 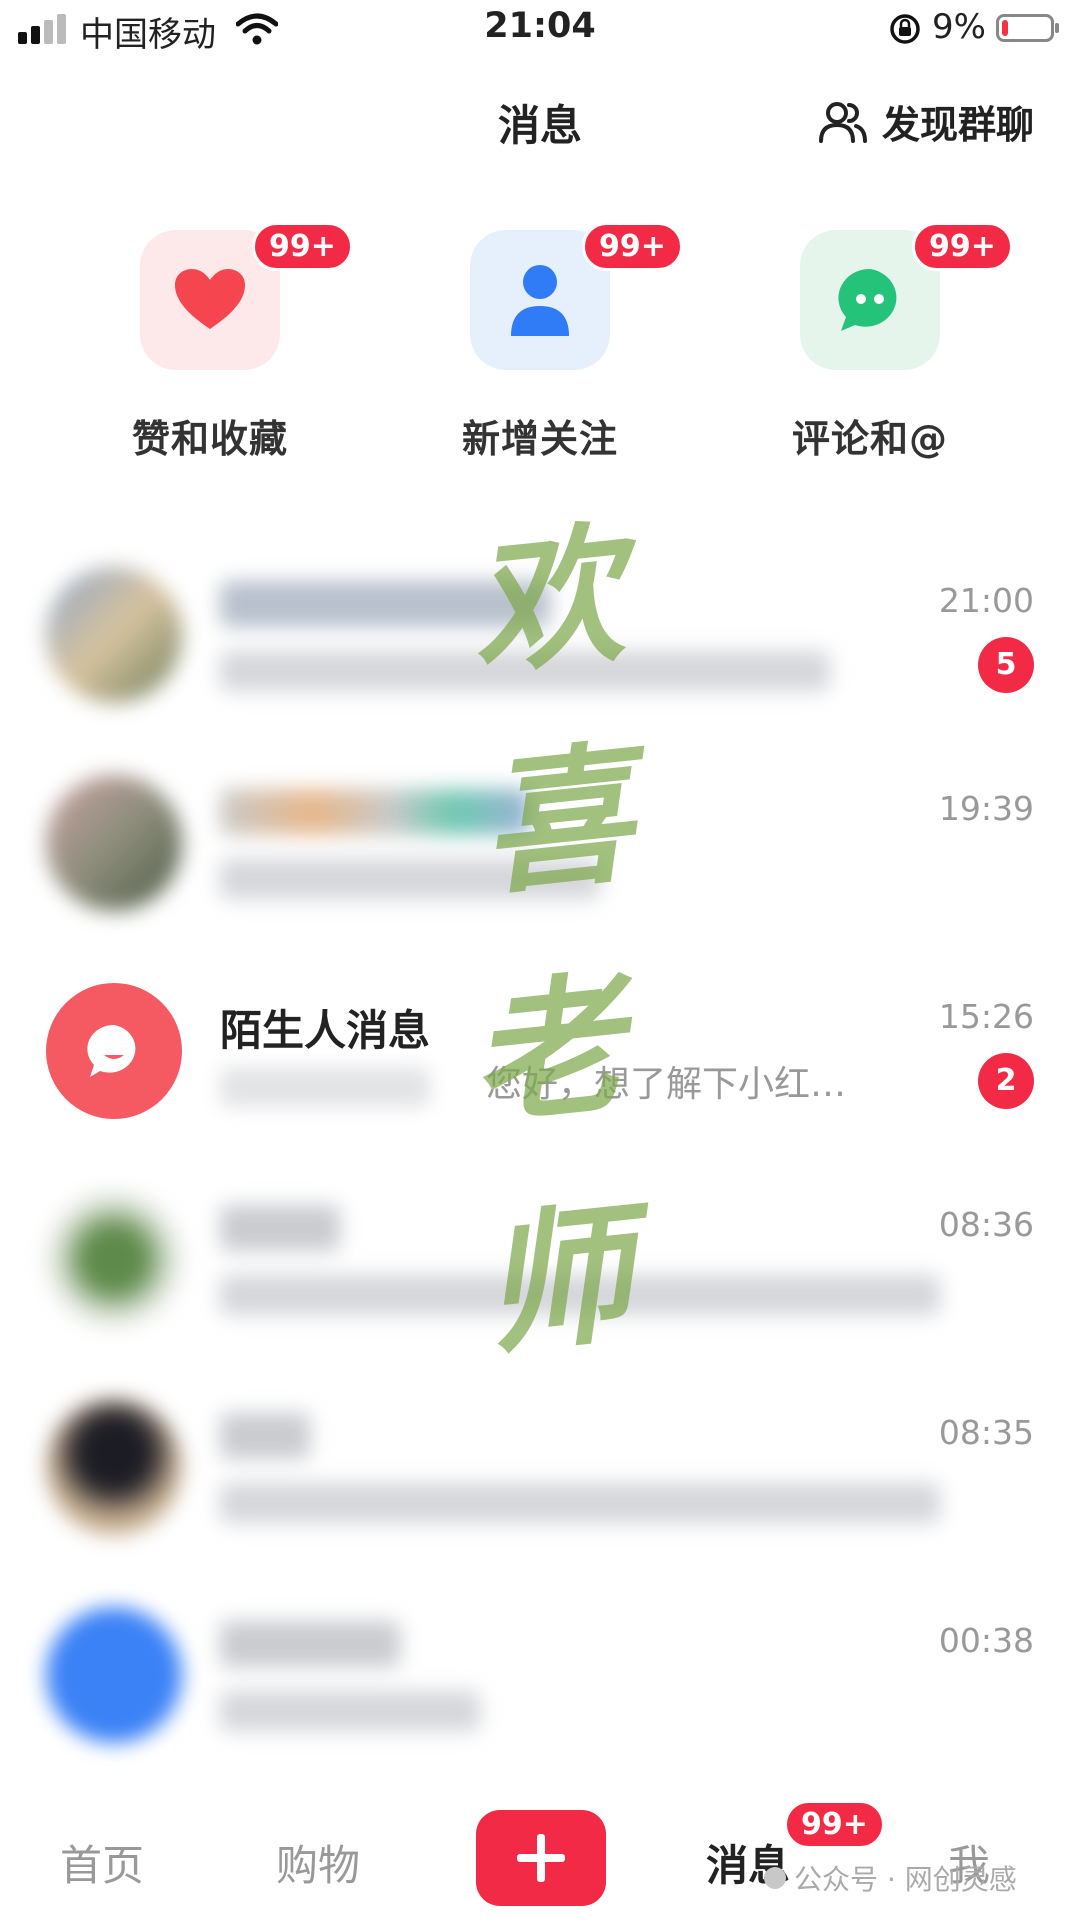 I want to click on group-users-icon, so click(x=842, y=122).